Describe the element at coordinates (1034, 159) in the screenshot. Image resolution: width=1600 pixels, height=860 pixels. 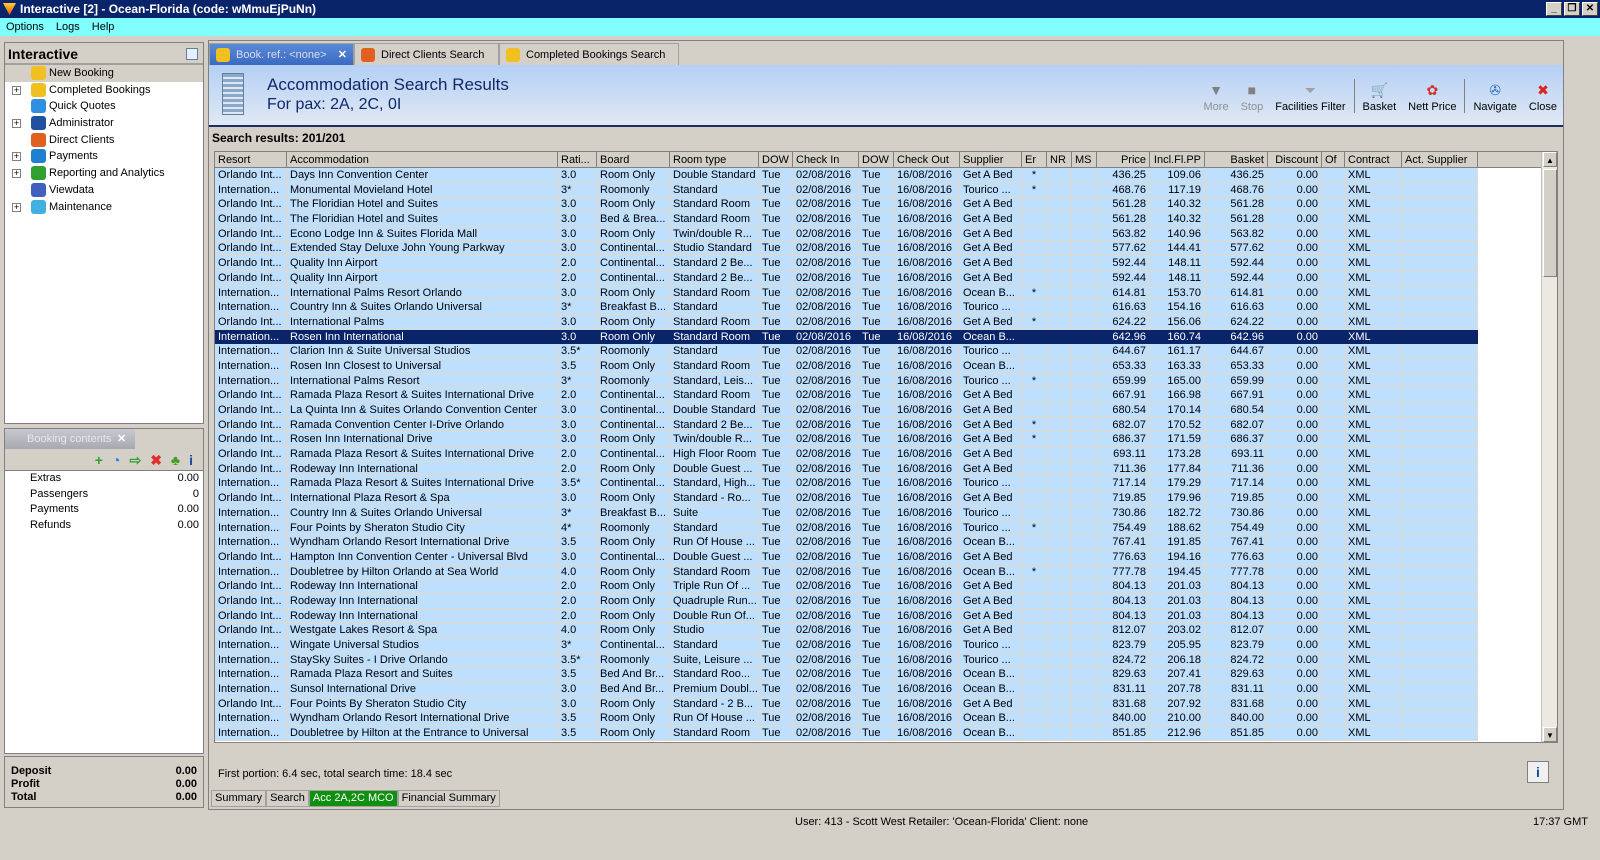
I see `column-header-er: Er` at that location.